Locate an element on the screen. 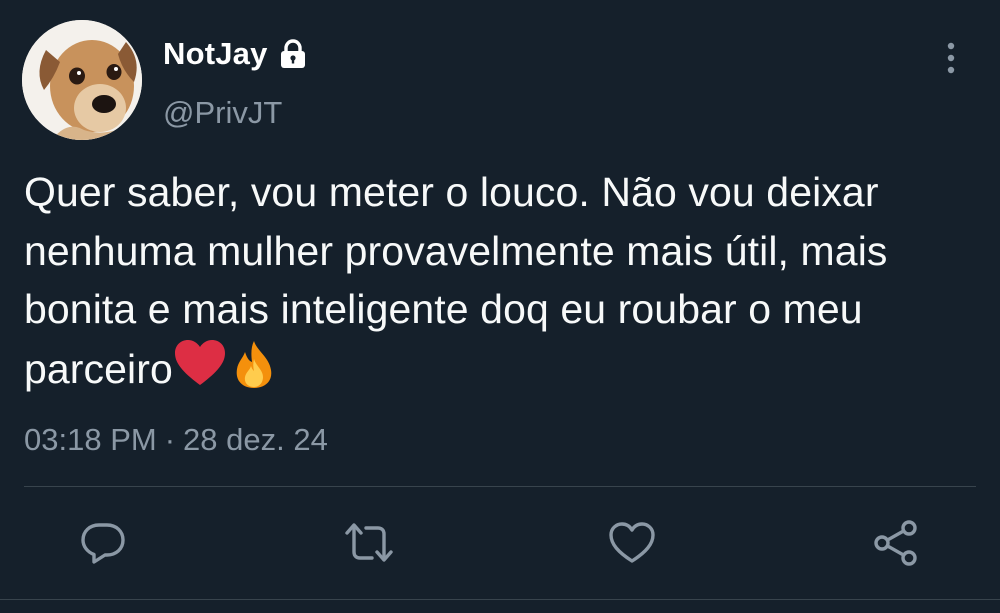  reply-button is located at coordinates (103, 543).